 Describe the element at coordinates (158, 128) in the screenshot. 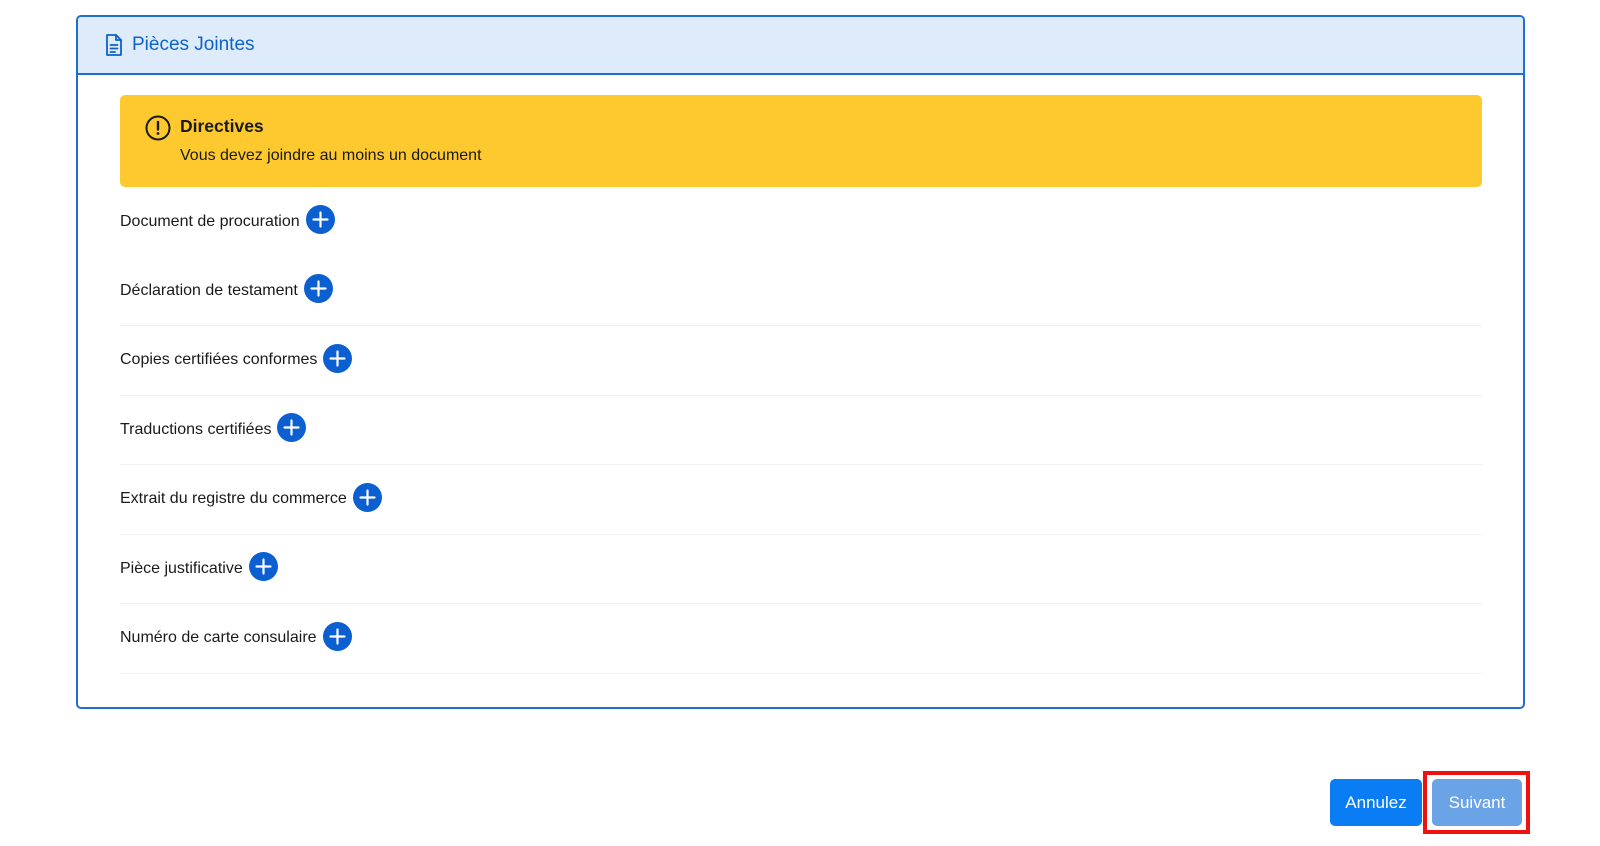

I see `warning-icon` at that location.